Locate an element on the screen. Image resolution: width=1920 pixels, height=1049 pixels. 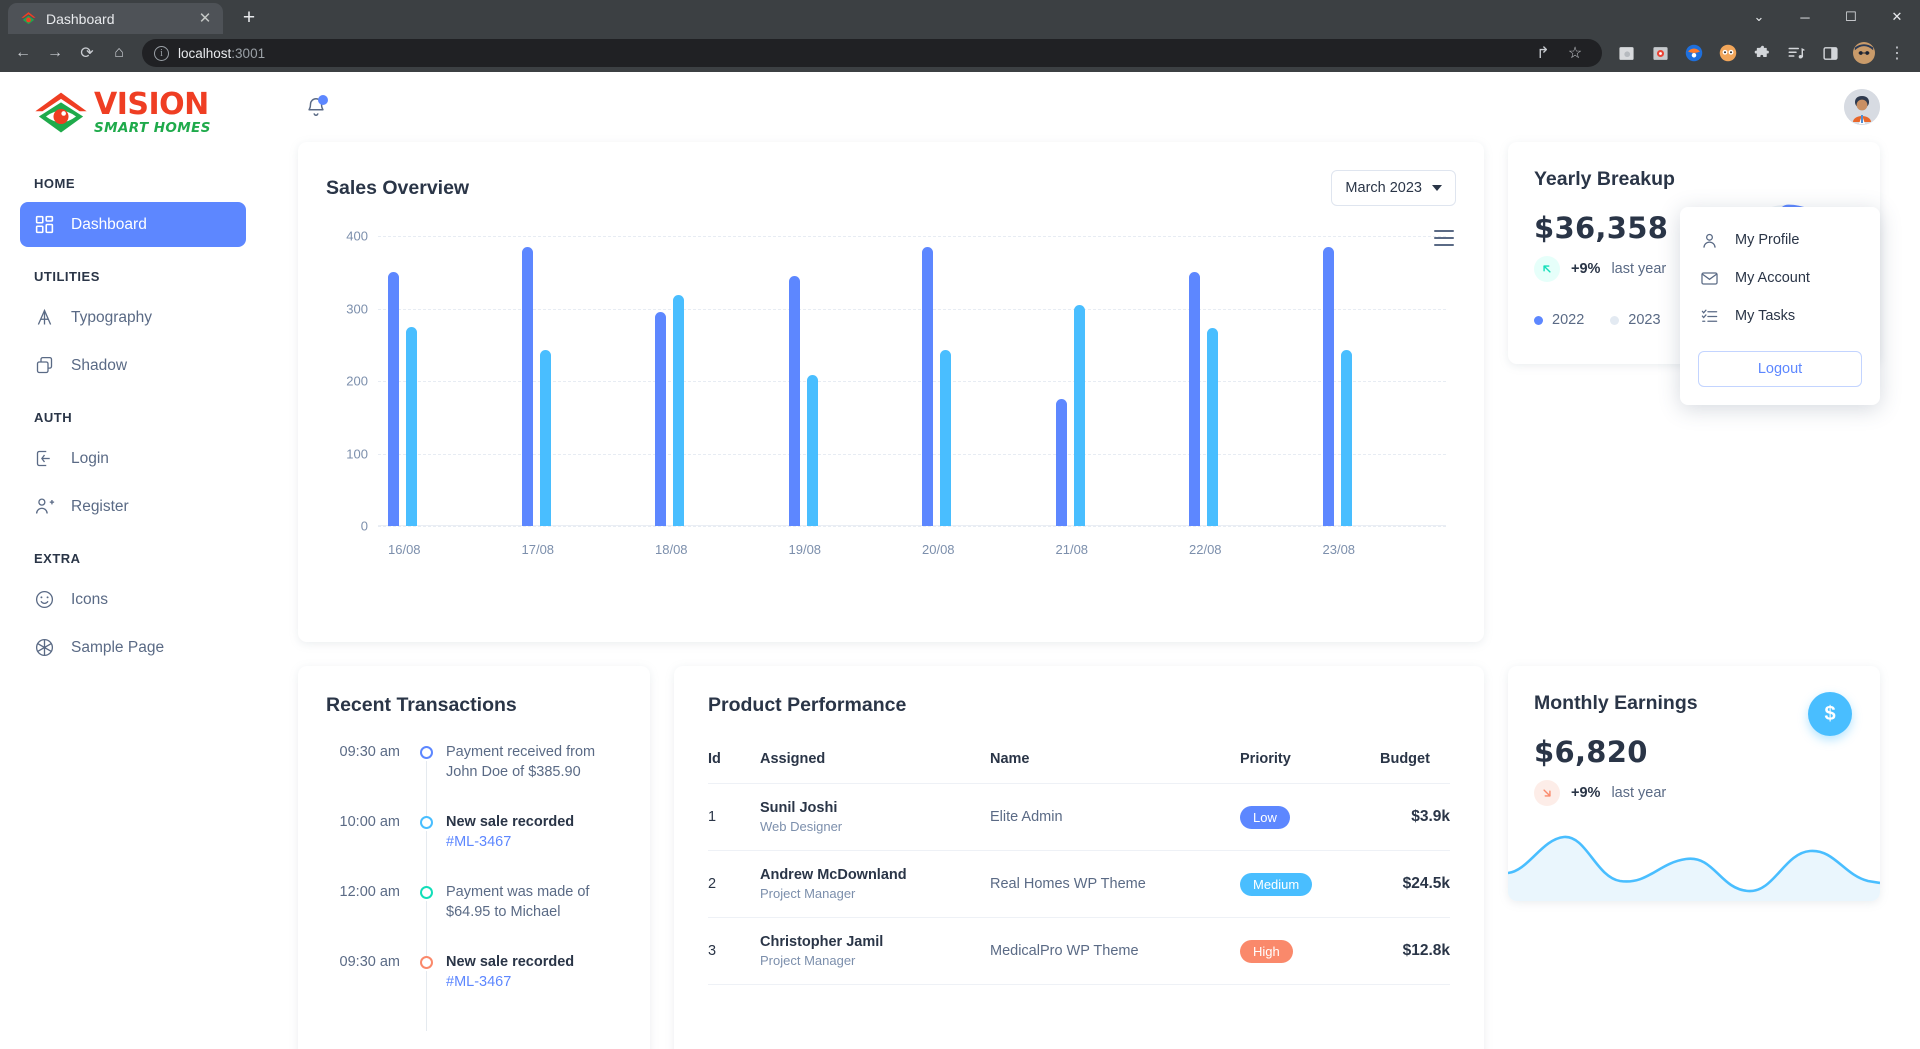
photos-icon is located at coordinates (1660, 53).